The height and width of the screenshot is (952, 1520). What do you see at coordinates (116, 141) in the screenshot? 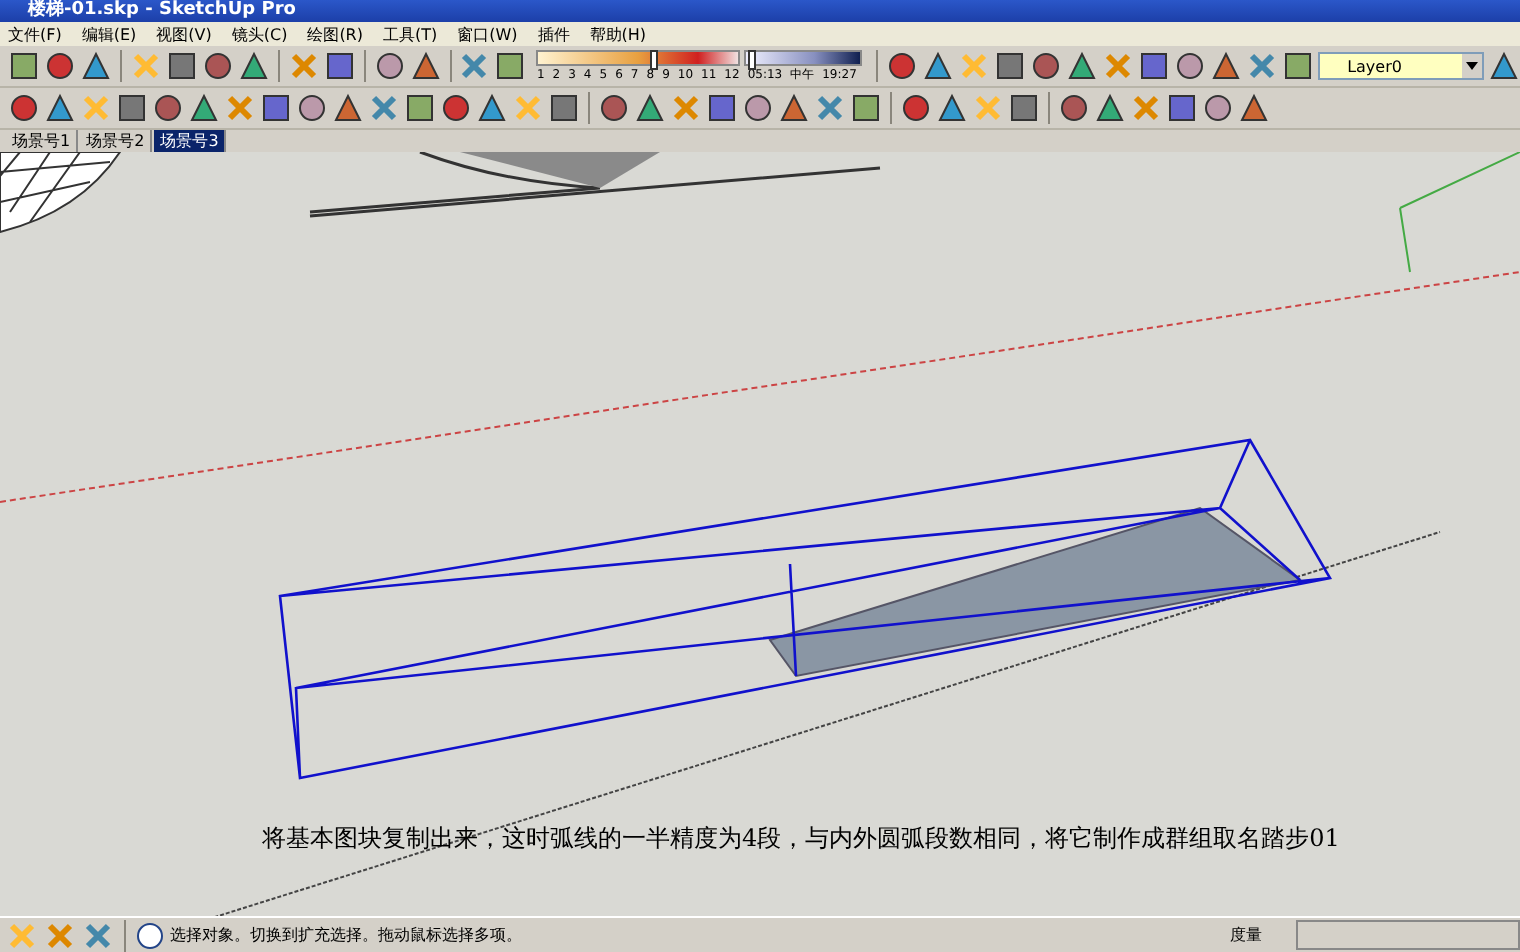
I see `scene-tab: 场景号2` at bounding box center [116, 141].